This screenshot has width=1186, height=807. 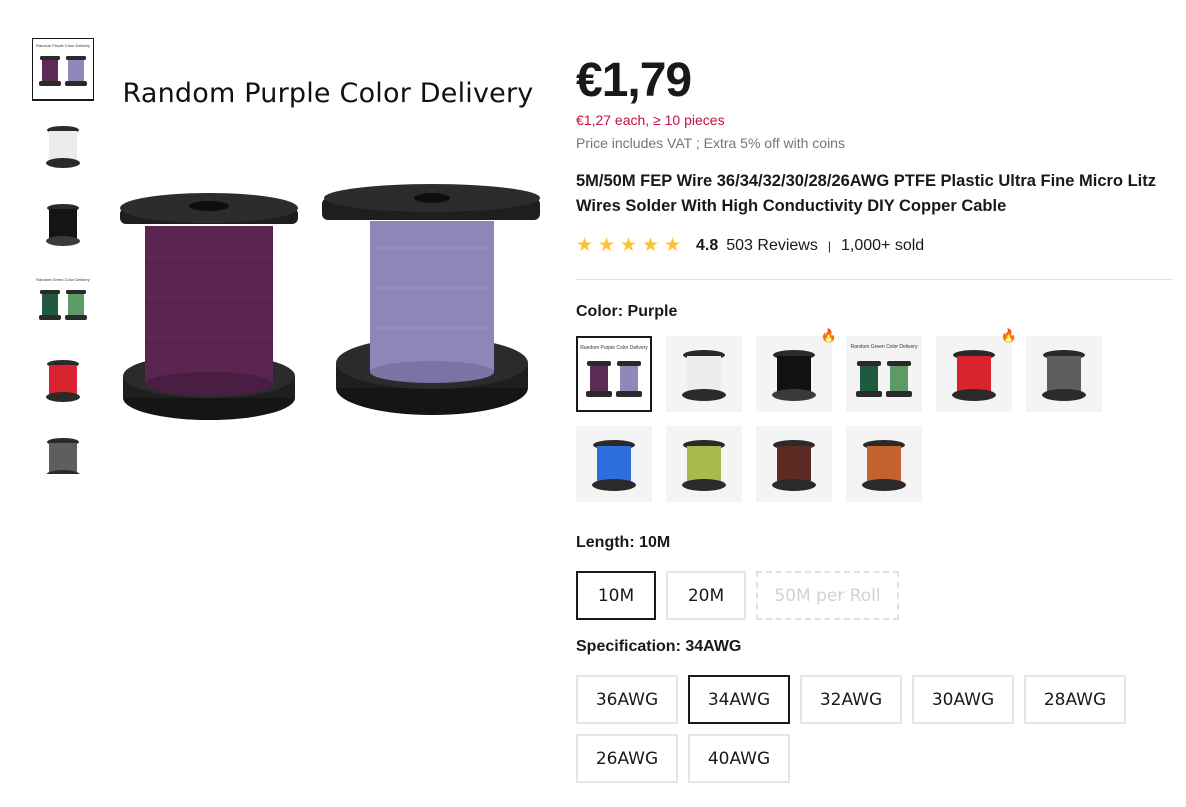 I want to click on specification-label: Specification: 34AWG, so click(x=659, y=646).